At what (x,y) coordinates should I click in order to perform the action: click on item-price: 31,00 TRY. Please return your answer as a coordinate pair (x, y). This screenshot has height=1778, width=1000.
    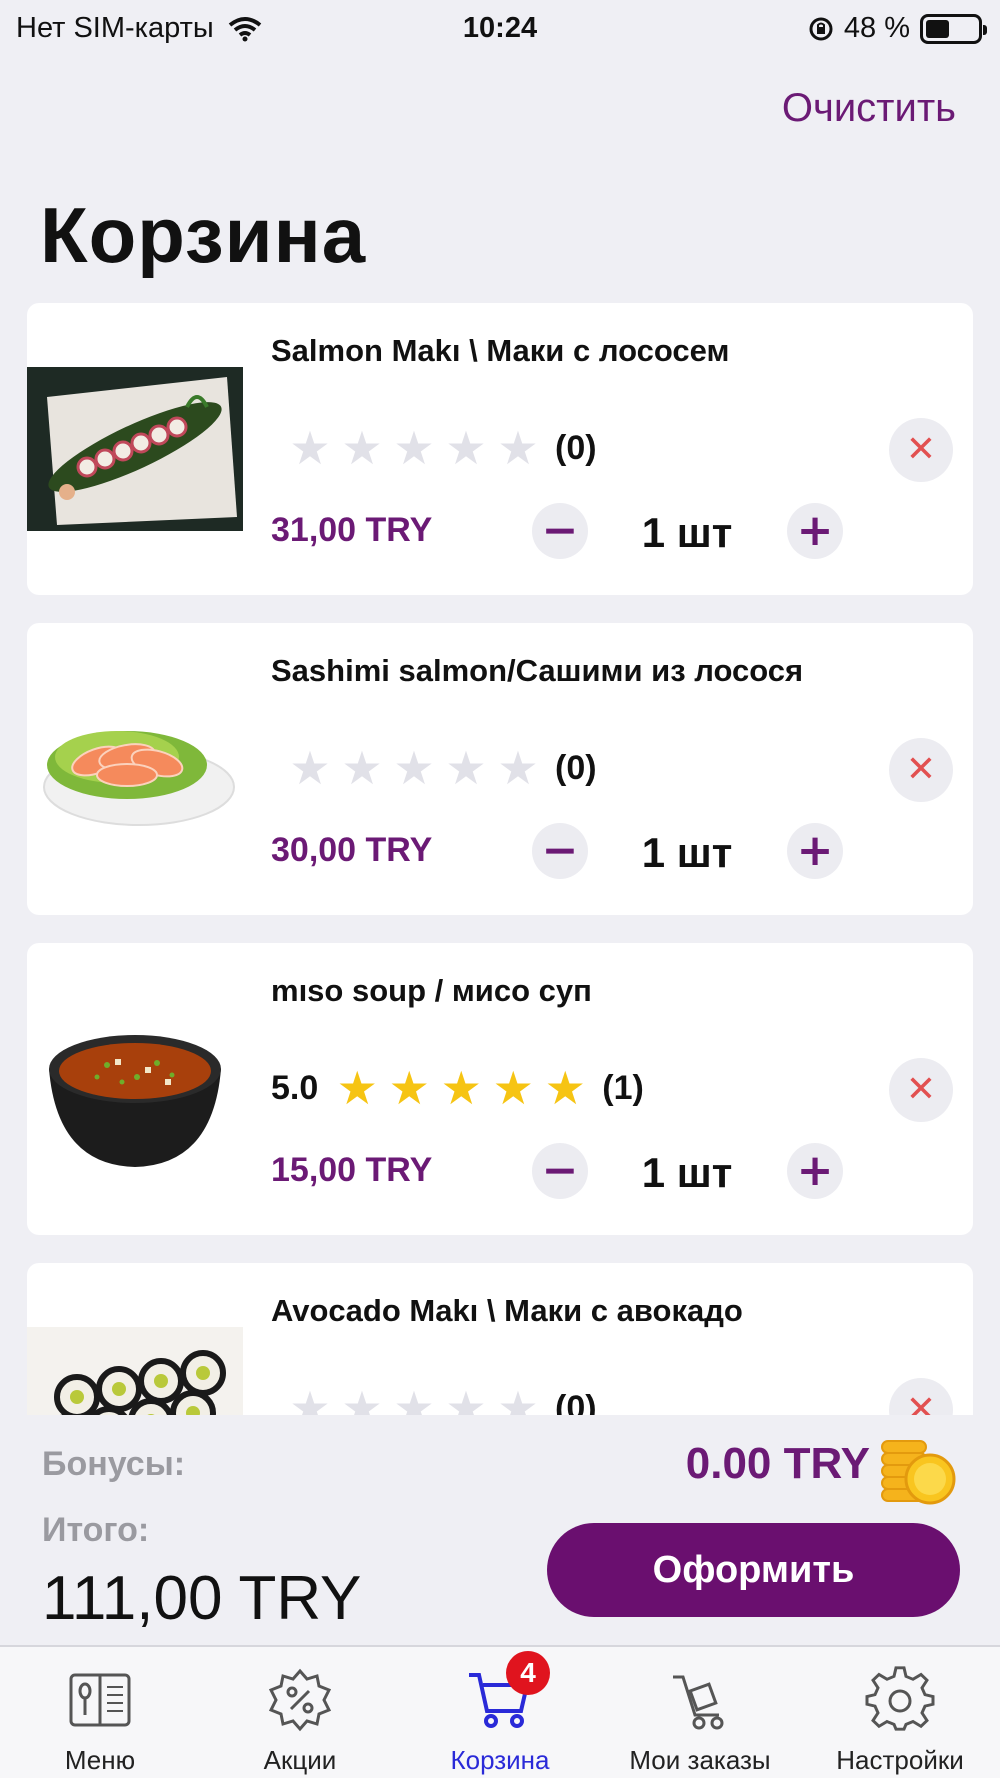
    Looking at the image, I should click on (352, 530).